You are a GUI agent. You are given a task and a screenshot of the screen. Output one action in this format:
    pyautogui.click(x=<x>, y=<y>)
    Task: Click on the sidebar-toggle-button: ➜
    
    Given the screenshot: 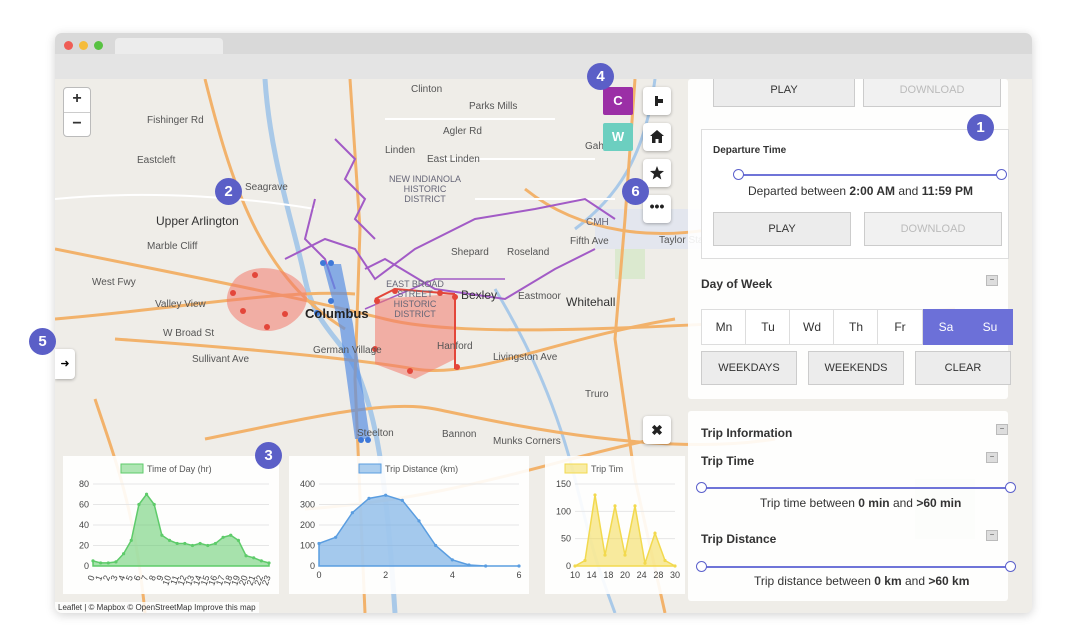 What is the action you would take?
    pyautogui.click(x=65, y=364)
    